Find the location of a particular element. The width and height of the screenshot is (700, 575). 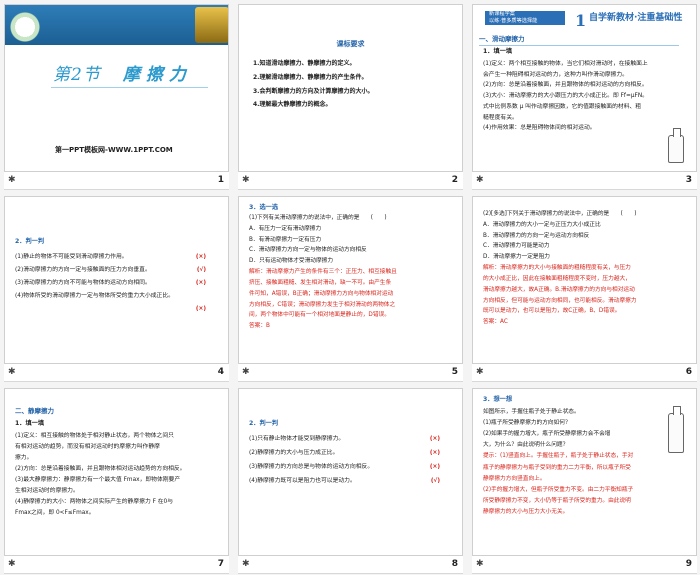

slide-number: 7 is located at coordinates (220, 564).